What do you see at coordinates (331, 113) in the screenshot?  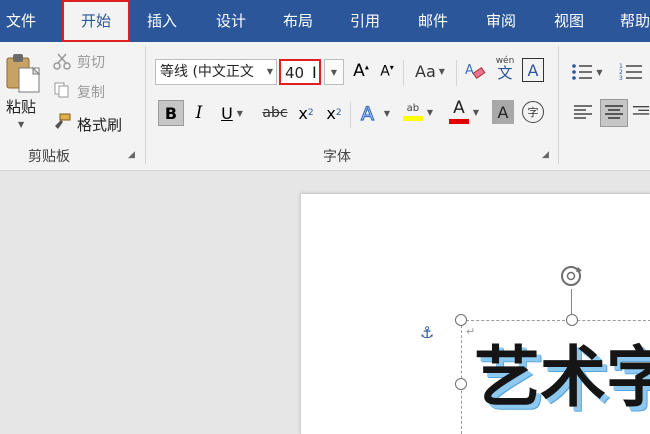 I see `superscript-label: x` at bounding box center [331, 113].